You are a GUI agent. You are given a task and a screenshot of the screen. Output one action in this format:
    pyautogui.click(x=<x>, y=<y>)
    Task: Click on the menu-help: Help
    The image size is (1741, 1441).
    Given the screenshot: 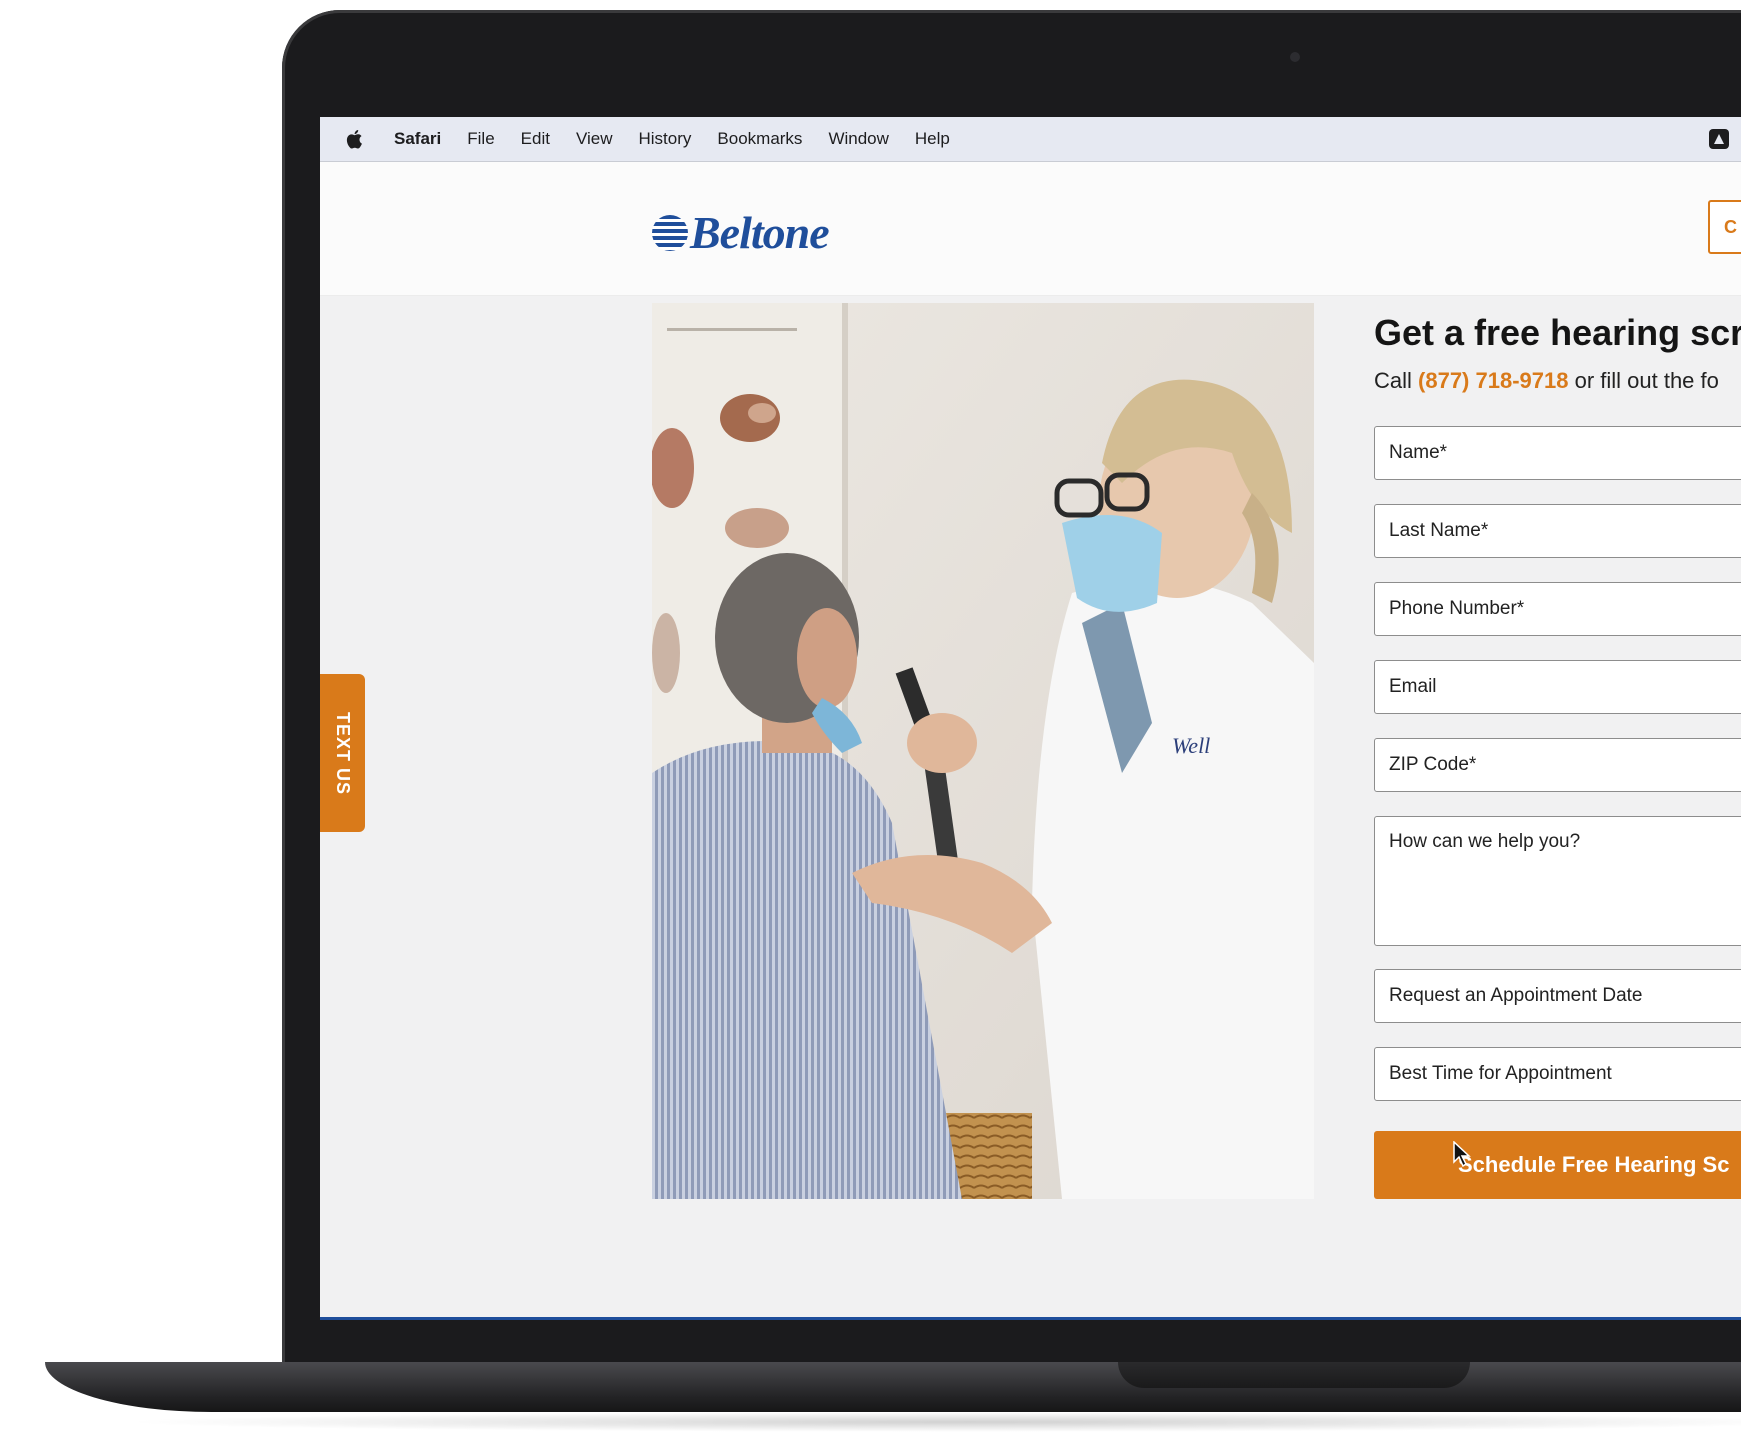 What is the action you would take?
    pyautogui.click(x=932, y=139)
    